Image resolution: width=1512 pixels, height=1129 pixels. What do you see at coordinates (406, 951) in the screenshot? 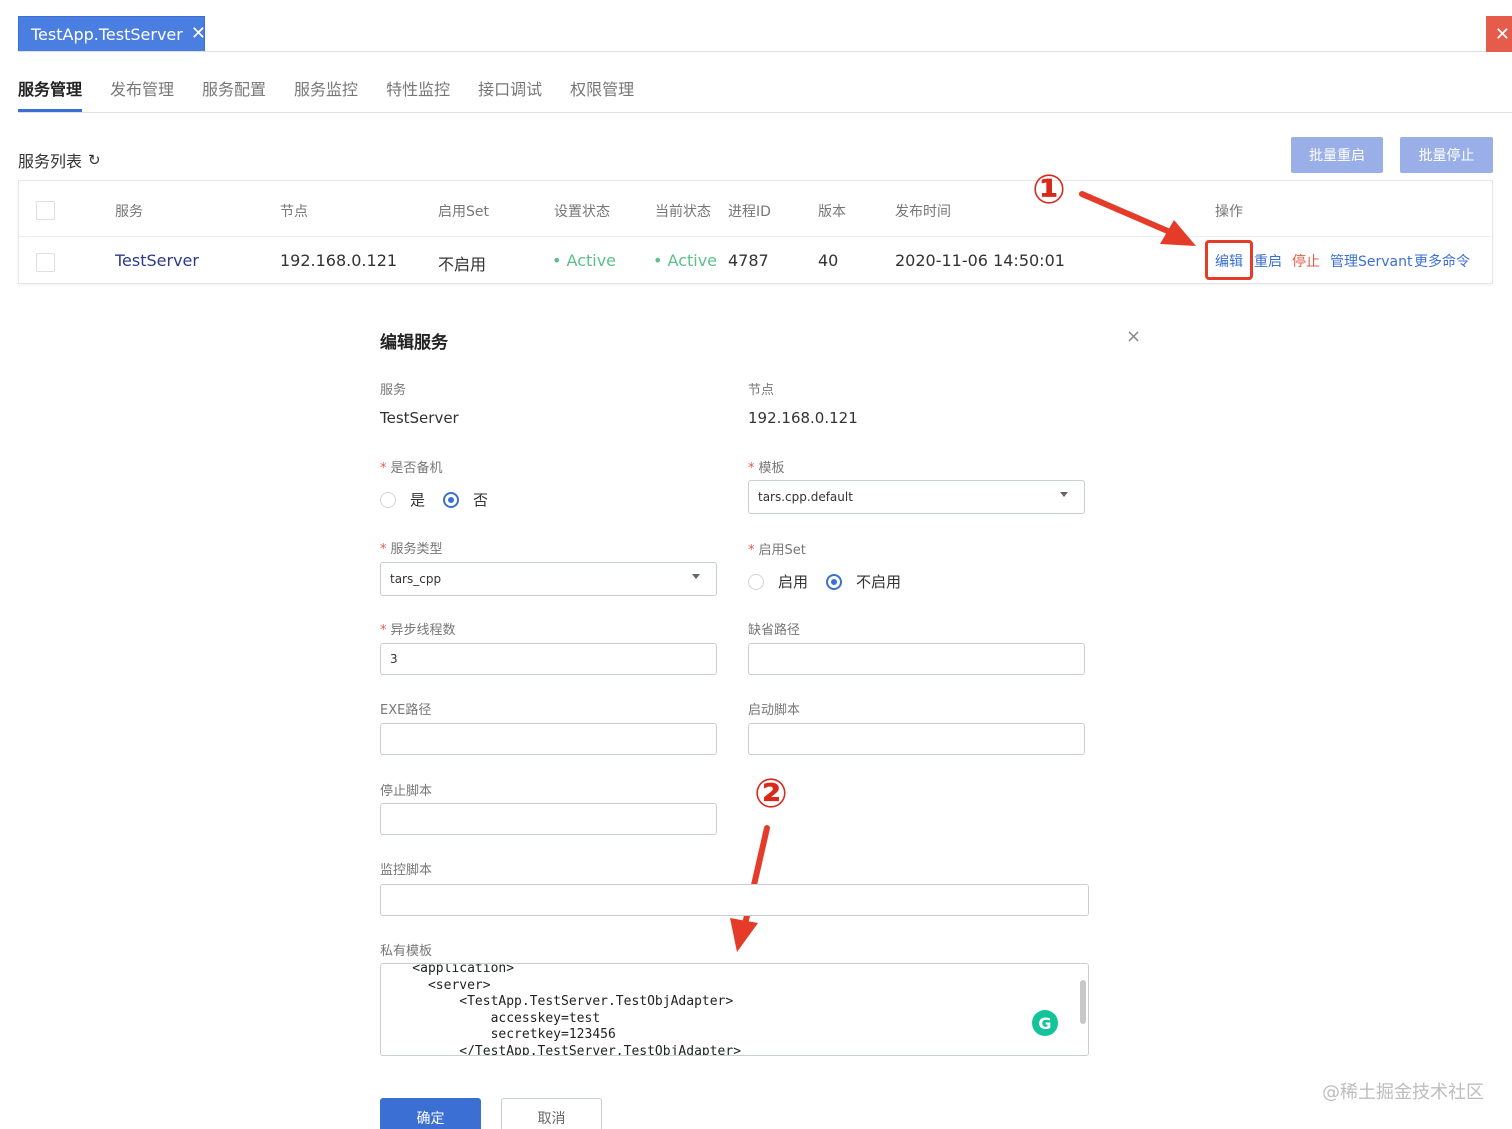
I see `private-template-label: 私有模板` at bounding box center [406, 951].